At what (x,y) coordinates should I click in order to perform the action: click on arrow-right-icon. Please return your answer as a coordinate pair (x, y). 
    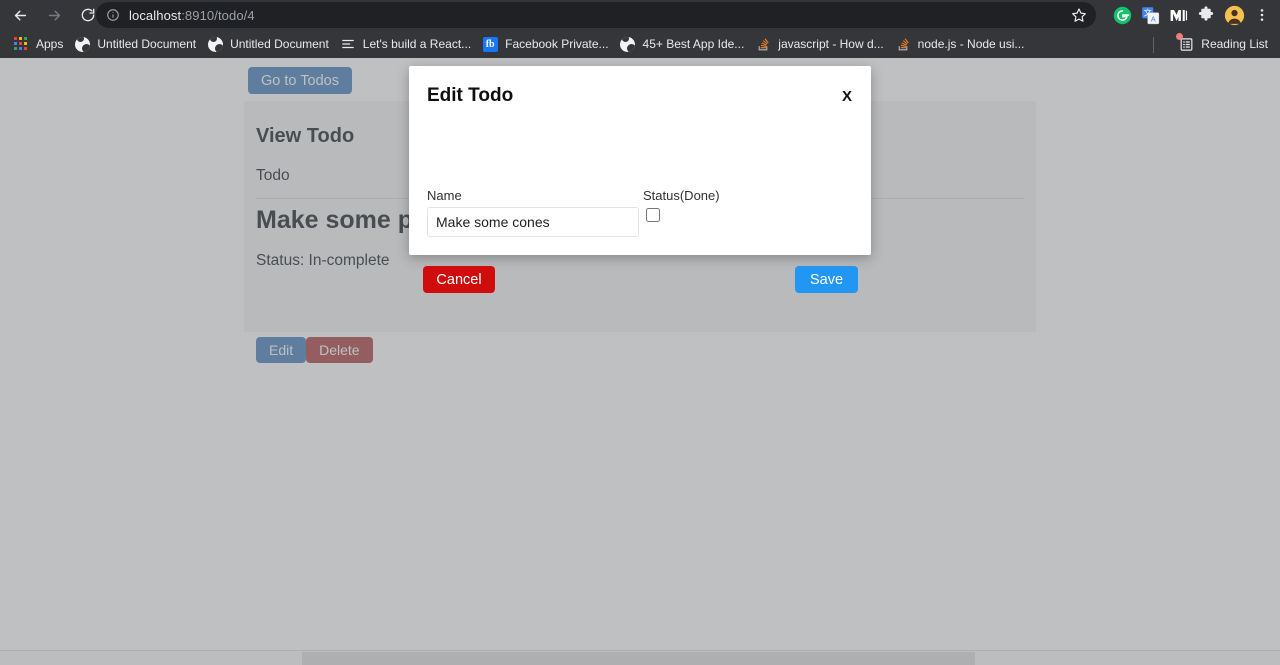
    Looking at the image, I should click on (54, 15).